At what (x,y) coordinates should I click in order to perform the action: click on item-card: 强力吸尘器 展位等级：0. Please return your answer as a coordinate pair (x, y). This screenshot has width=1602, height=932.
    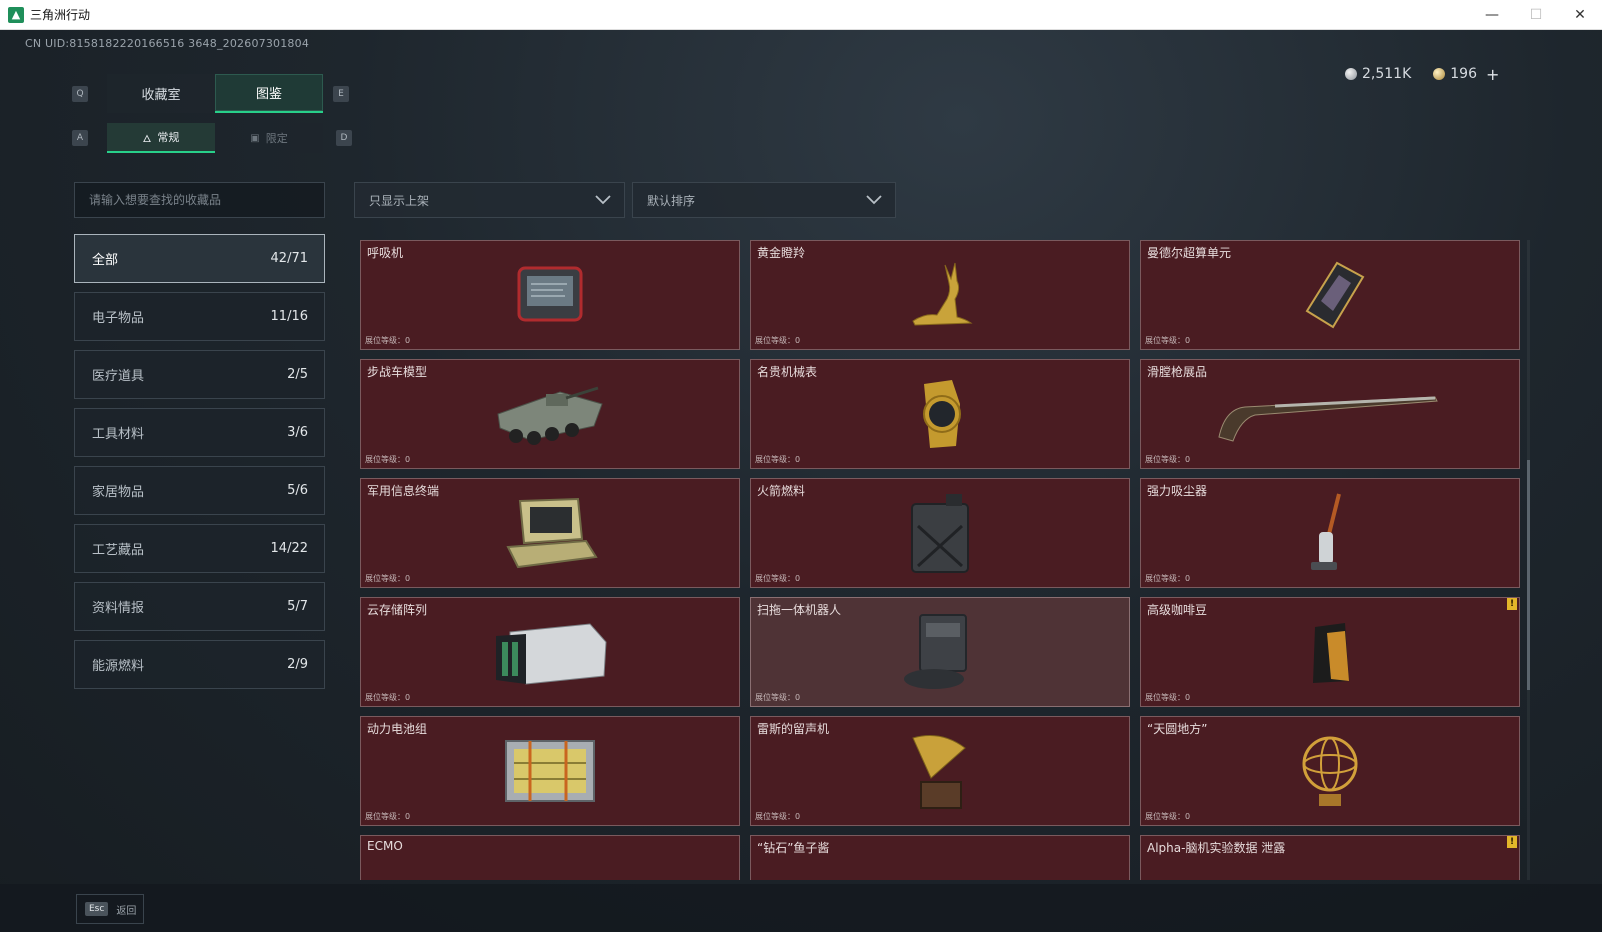
    Looking at the image, I should click on (1330, 533).